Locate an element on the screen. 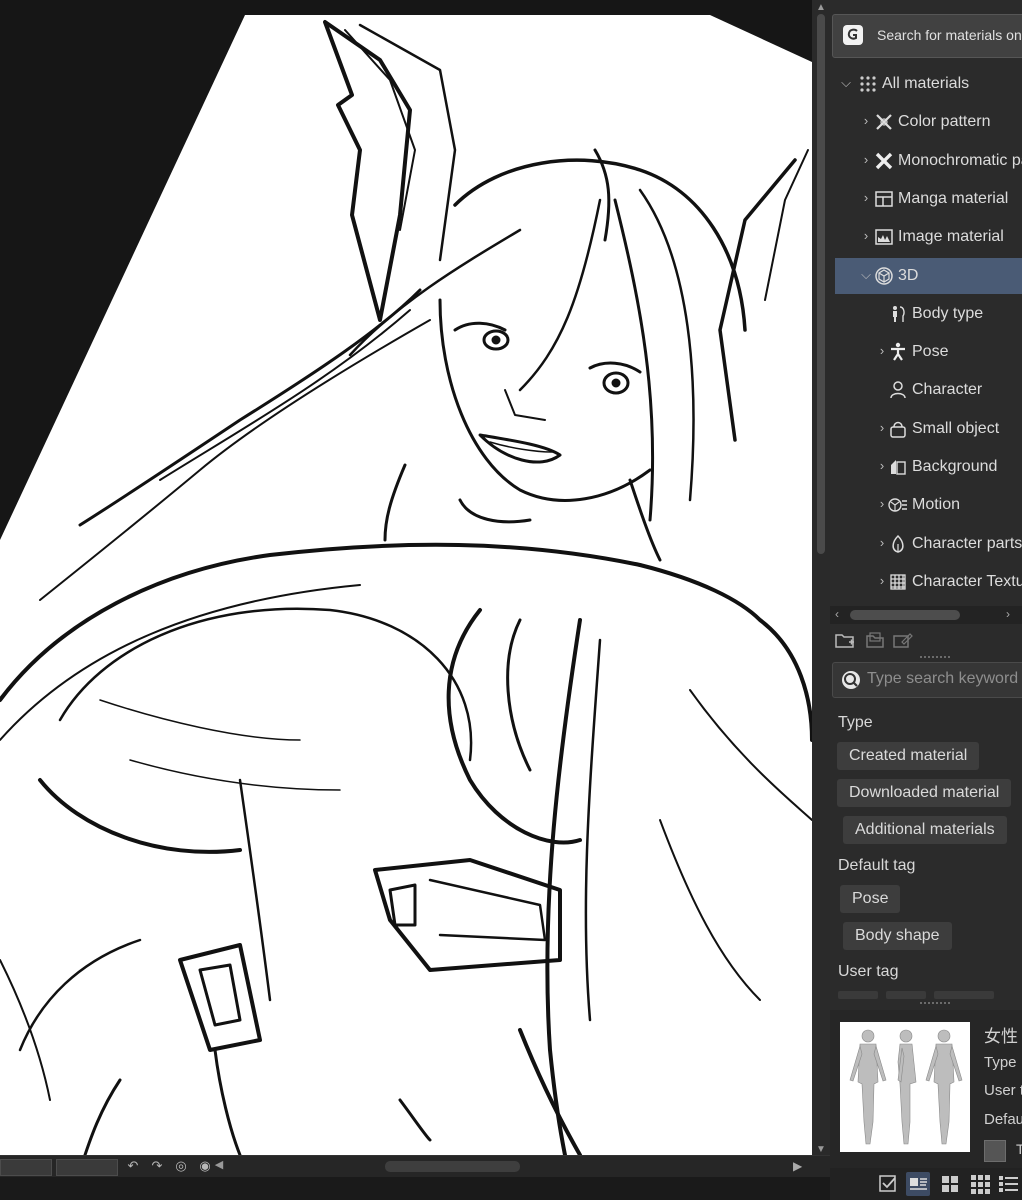  manga-material-icon is located at coordinates (884, 199).